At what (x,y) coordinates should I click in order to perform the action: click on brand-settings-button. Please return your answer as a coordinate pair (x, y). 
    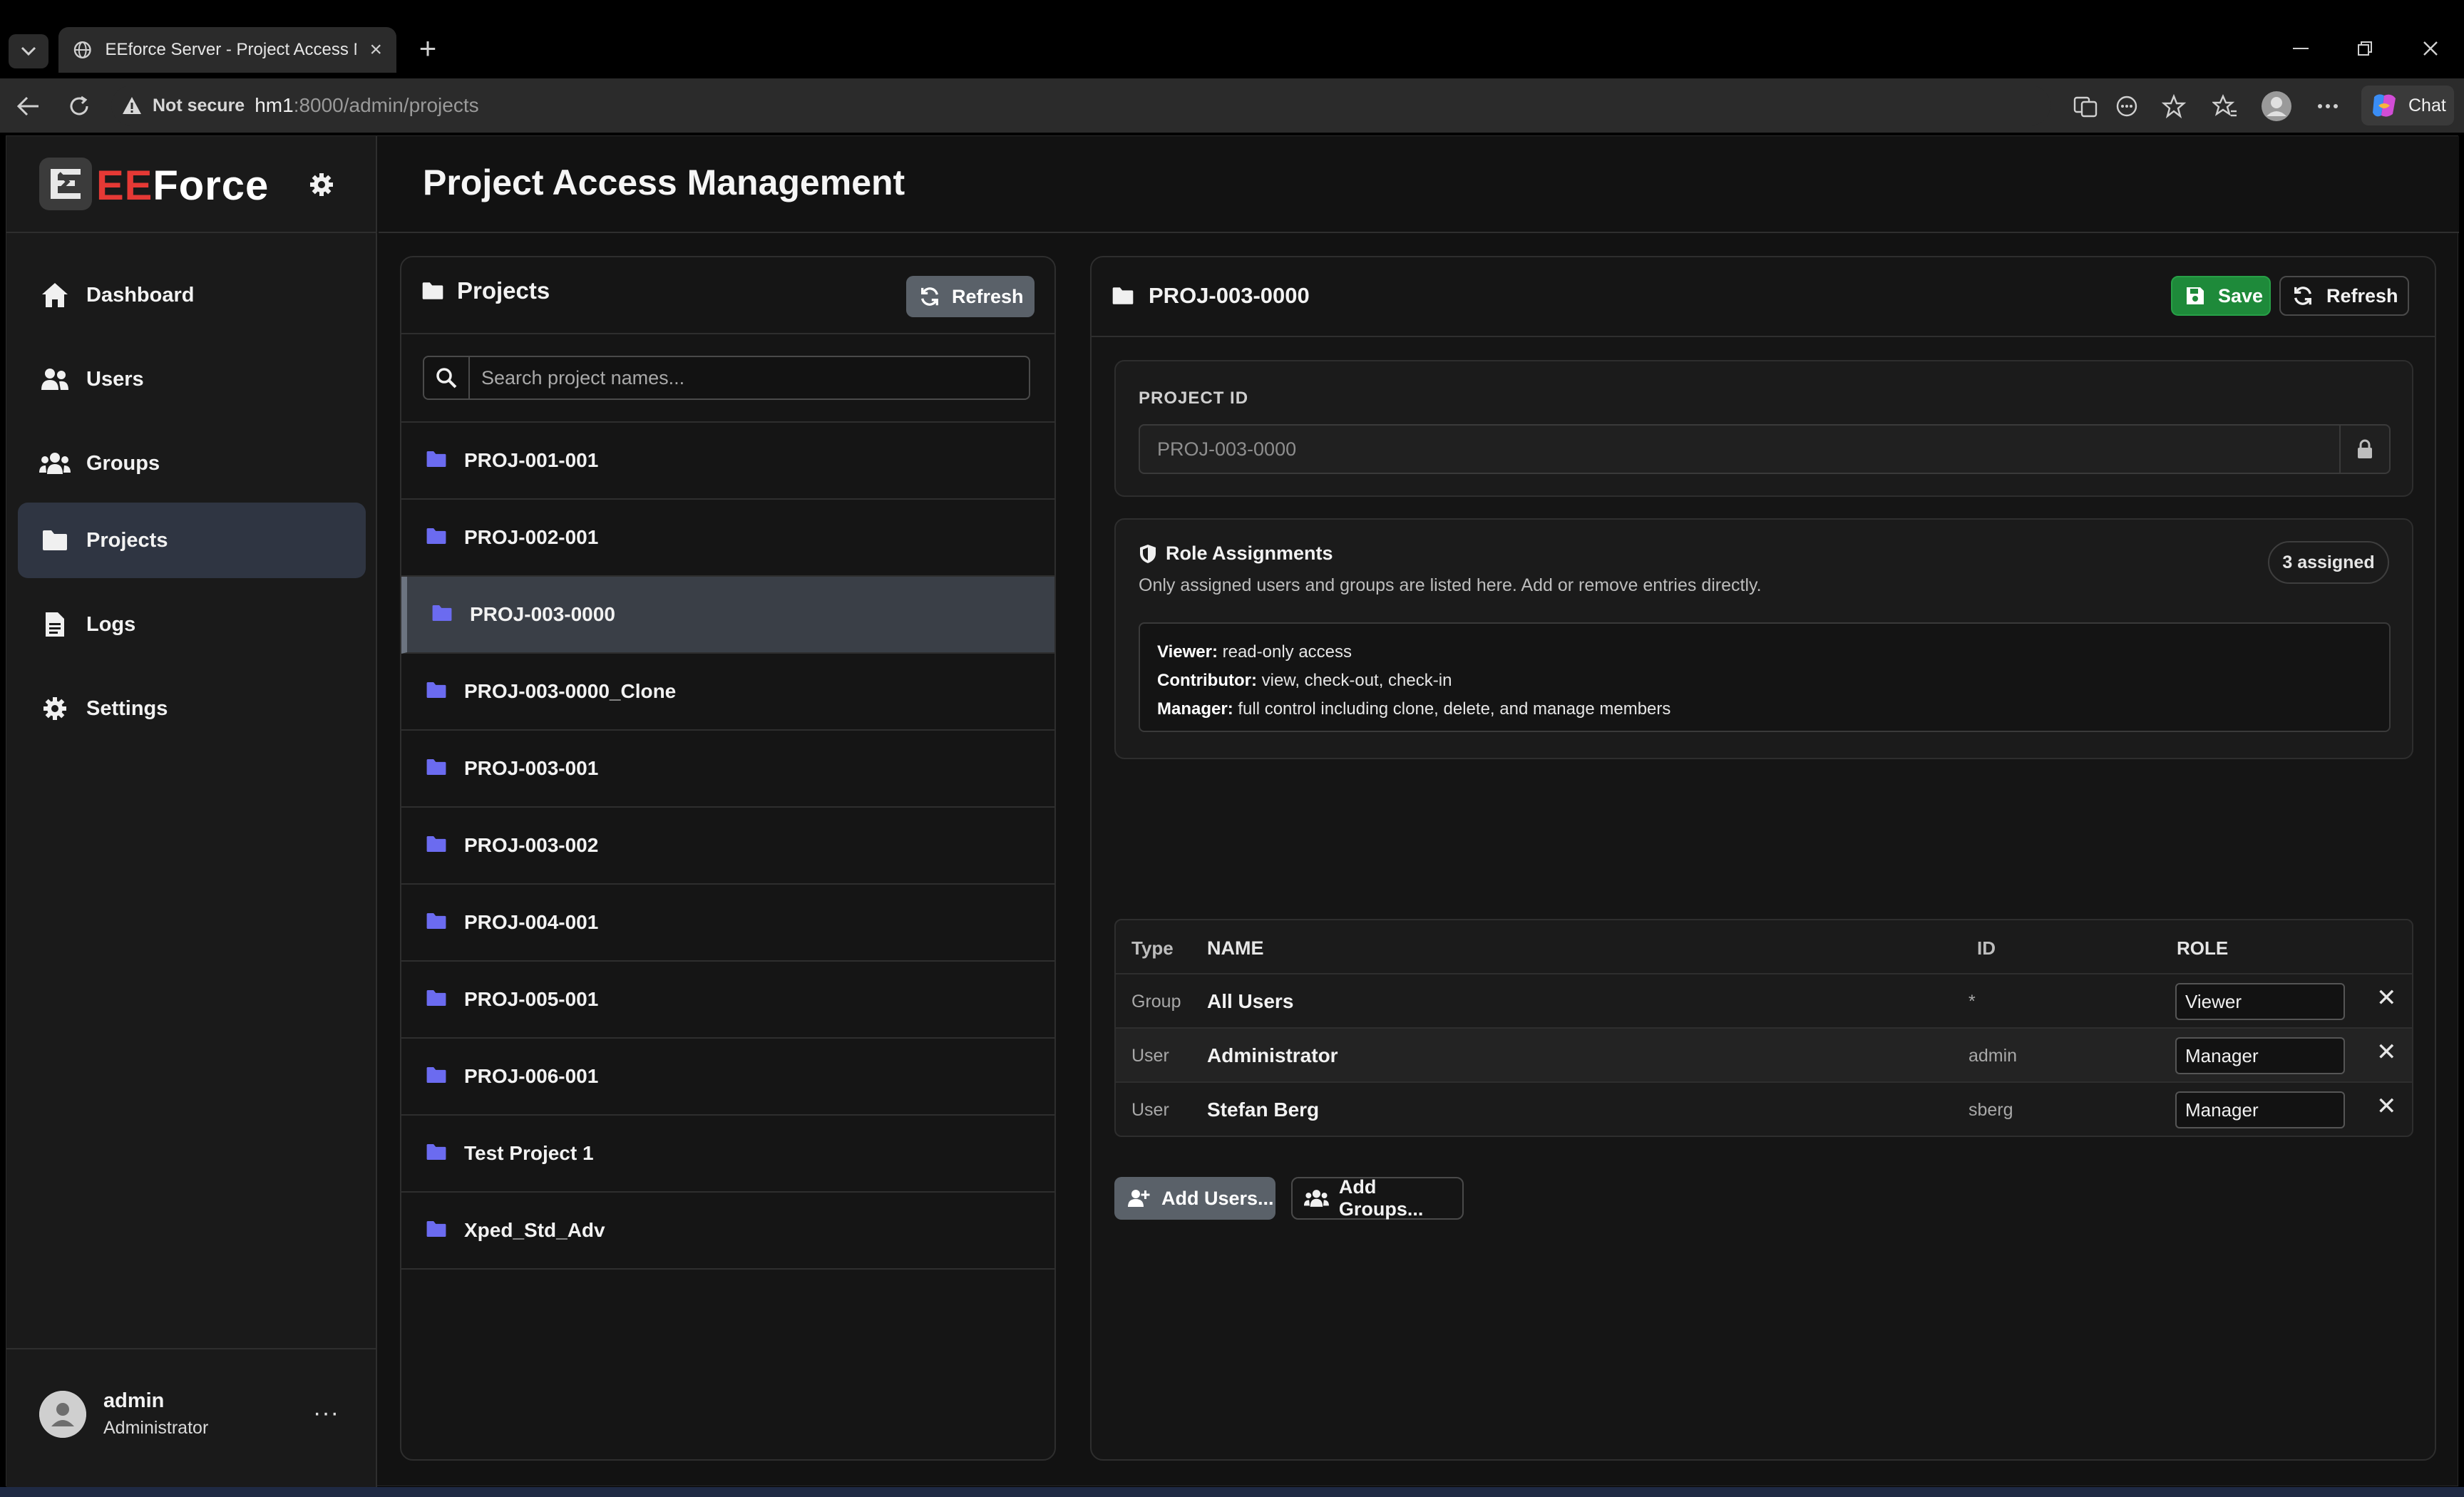
    Looking at the image, I should click on (321, 185).